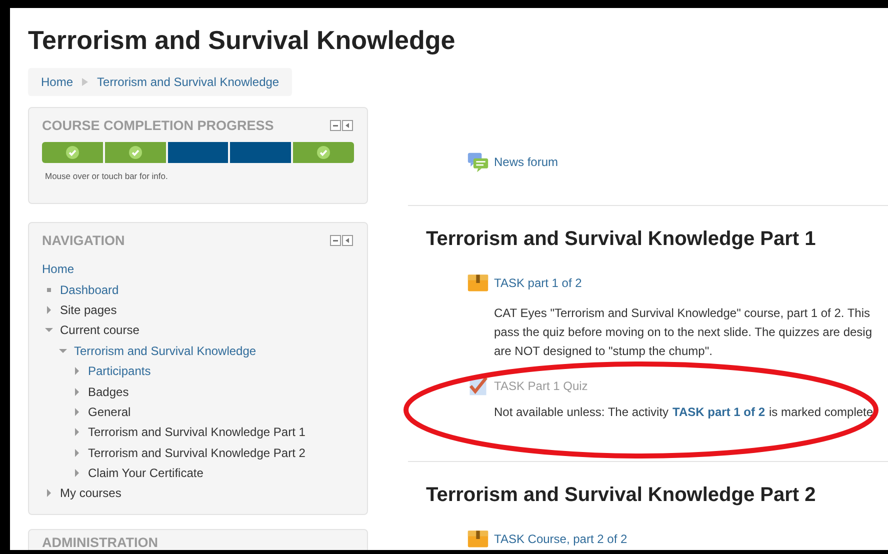 The height and width of the screenshot is (554, 888). What do you see at coordinates (58, 269) in the screenshot?
I see `navigation-item: Home` at bounding box center [58, 269].